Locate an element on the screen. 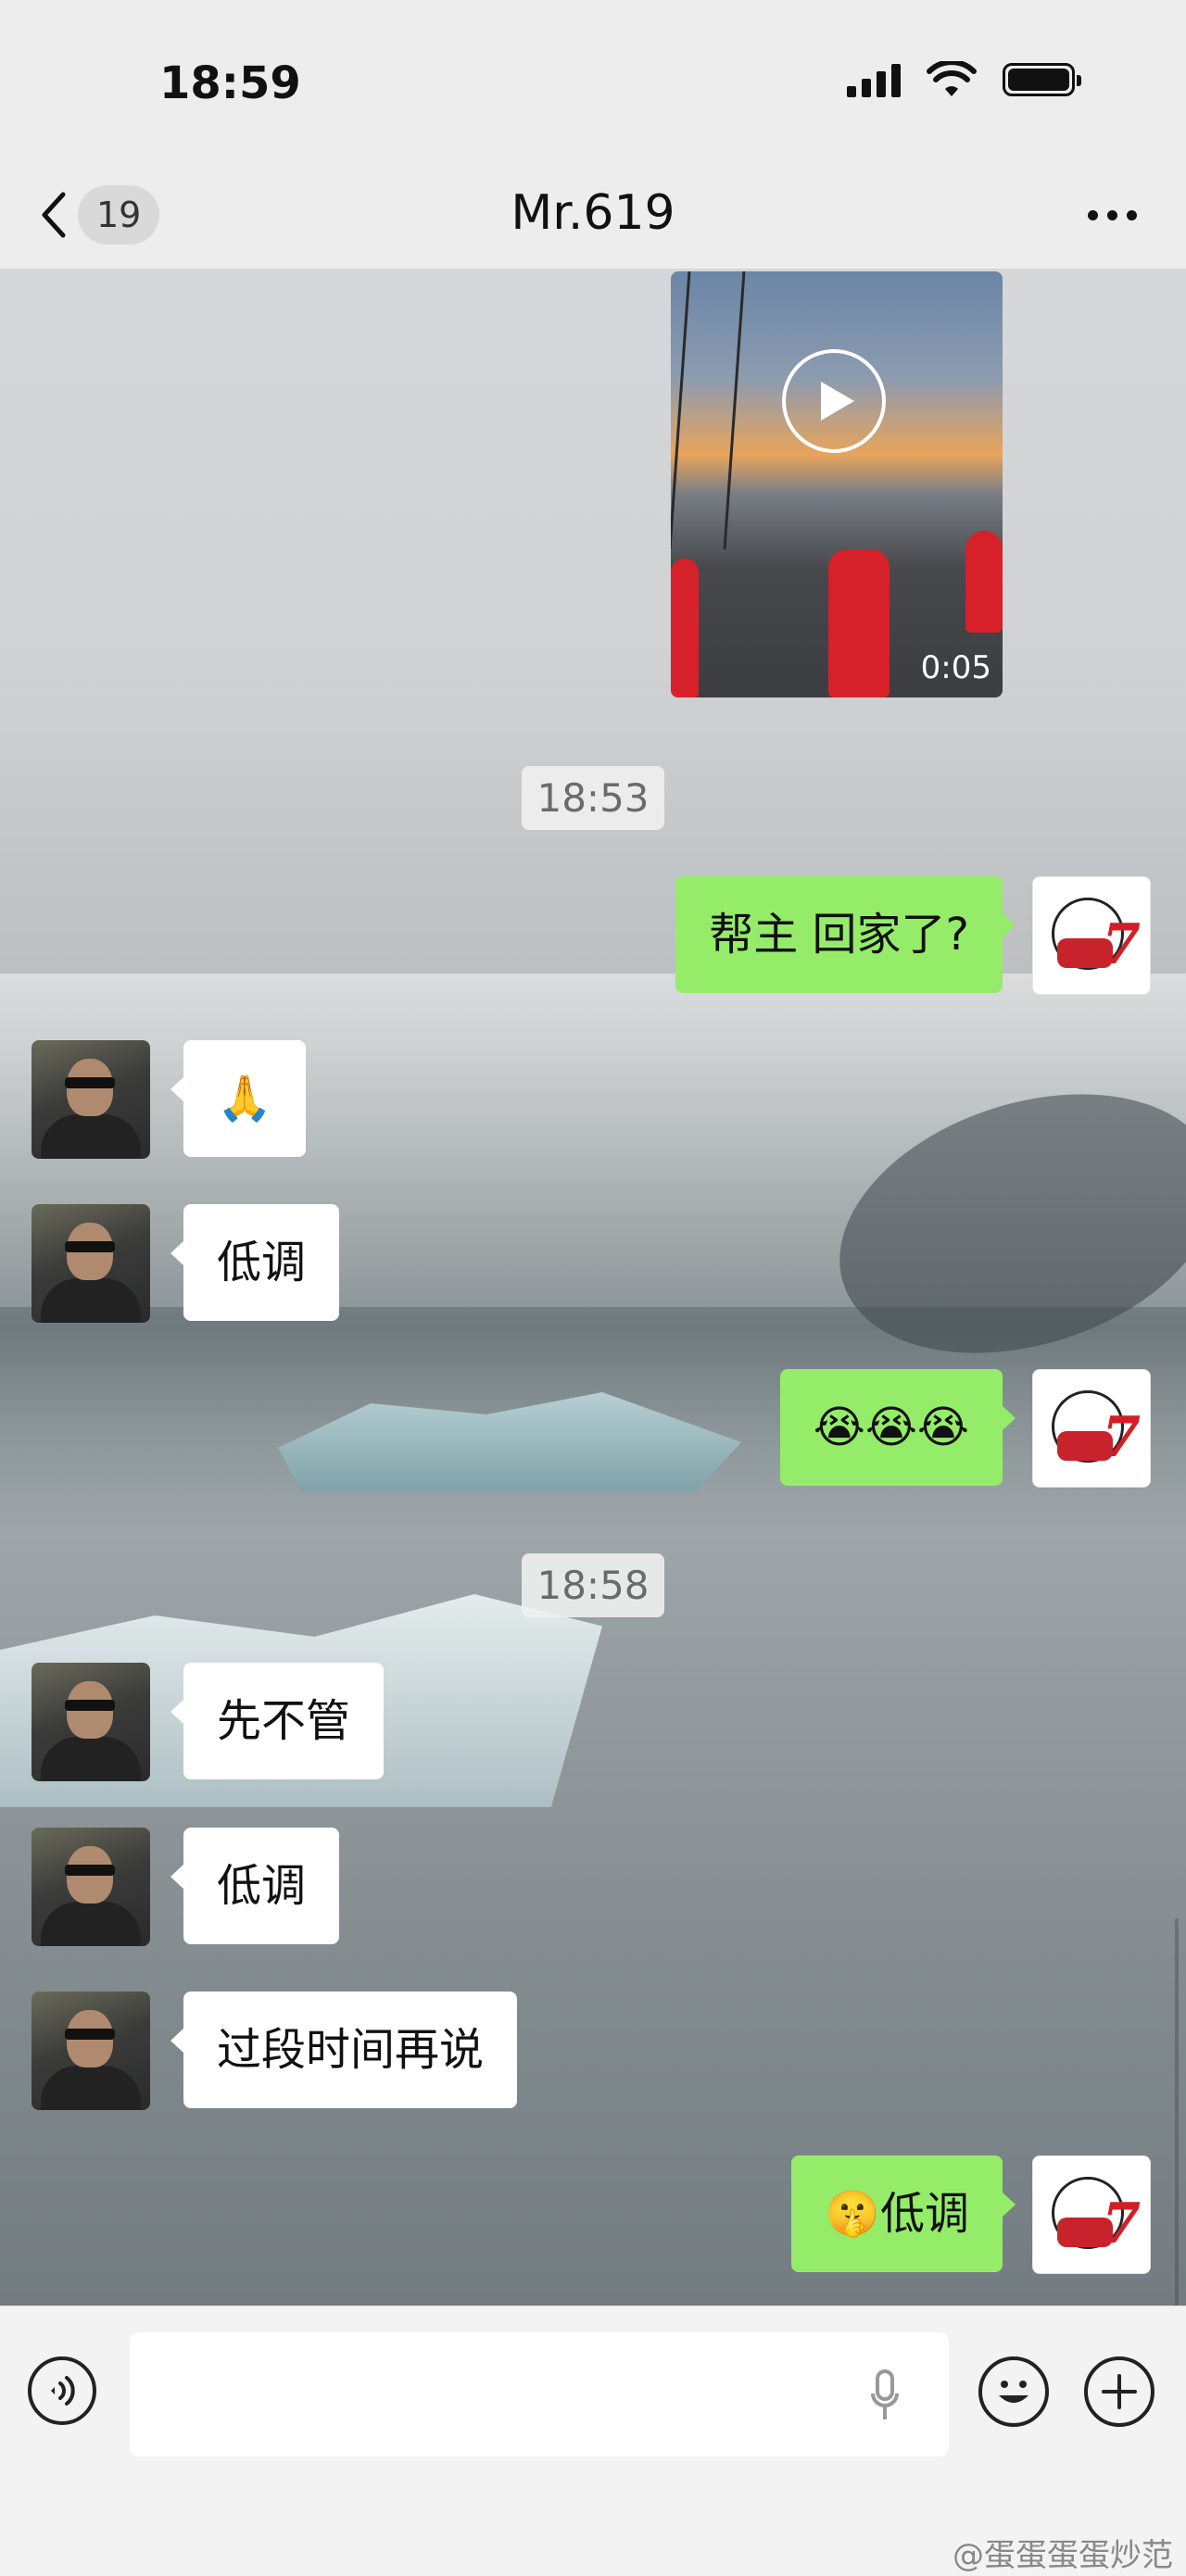  message-bubble-received: 过段时间再说 is located at coordinates (344, 2050).